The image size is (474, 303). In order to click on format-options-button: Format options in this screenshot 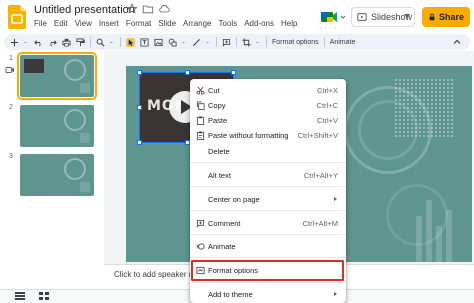, I will do `click(295, 42)`.